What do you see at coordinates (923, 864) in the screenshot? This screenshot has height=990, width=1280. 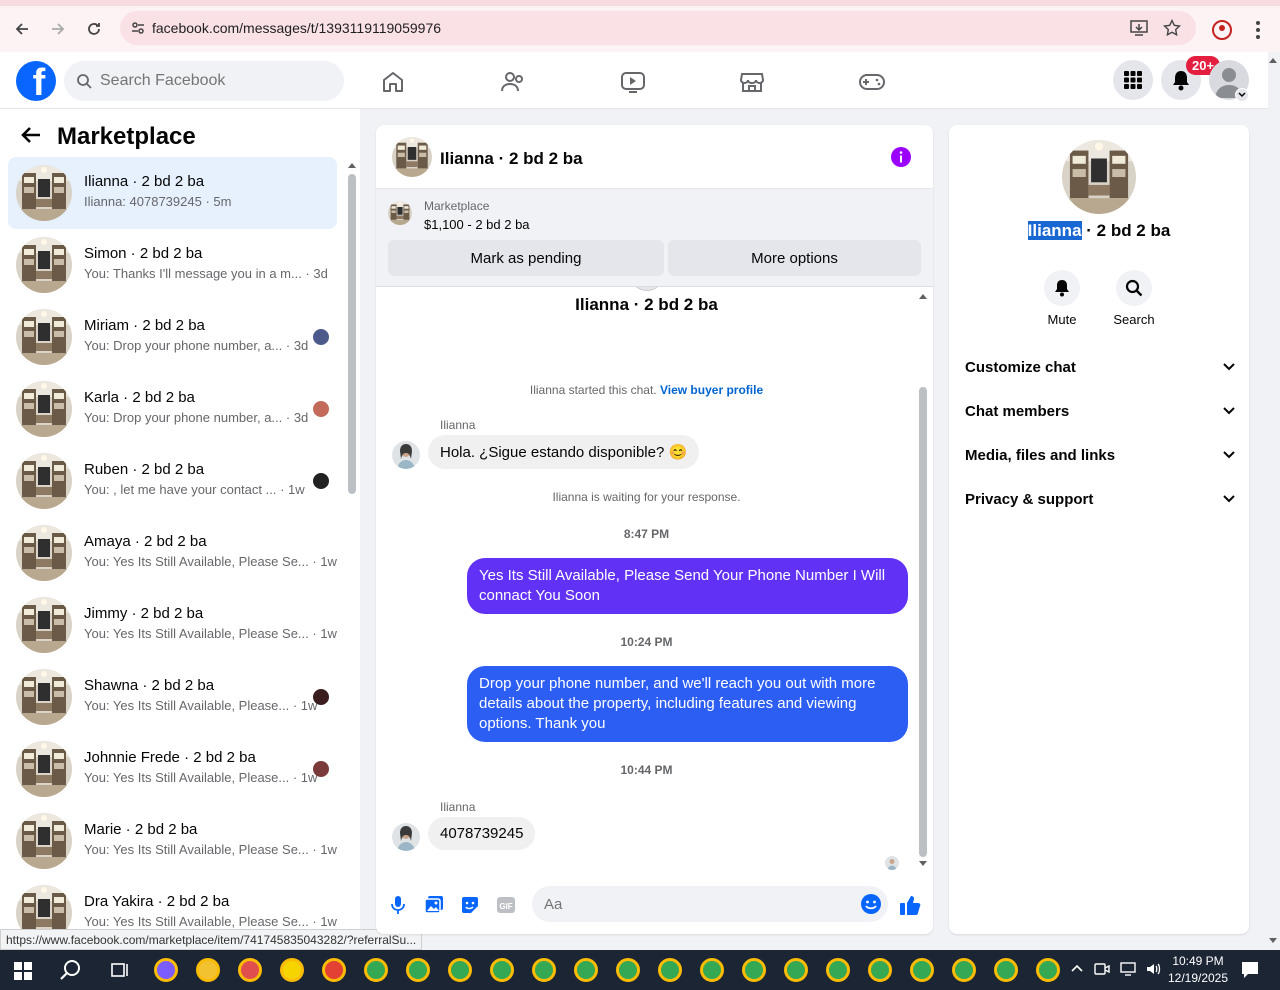 I see `chat-scroll-down-icon` at bounding box center [923, 864].